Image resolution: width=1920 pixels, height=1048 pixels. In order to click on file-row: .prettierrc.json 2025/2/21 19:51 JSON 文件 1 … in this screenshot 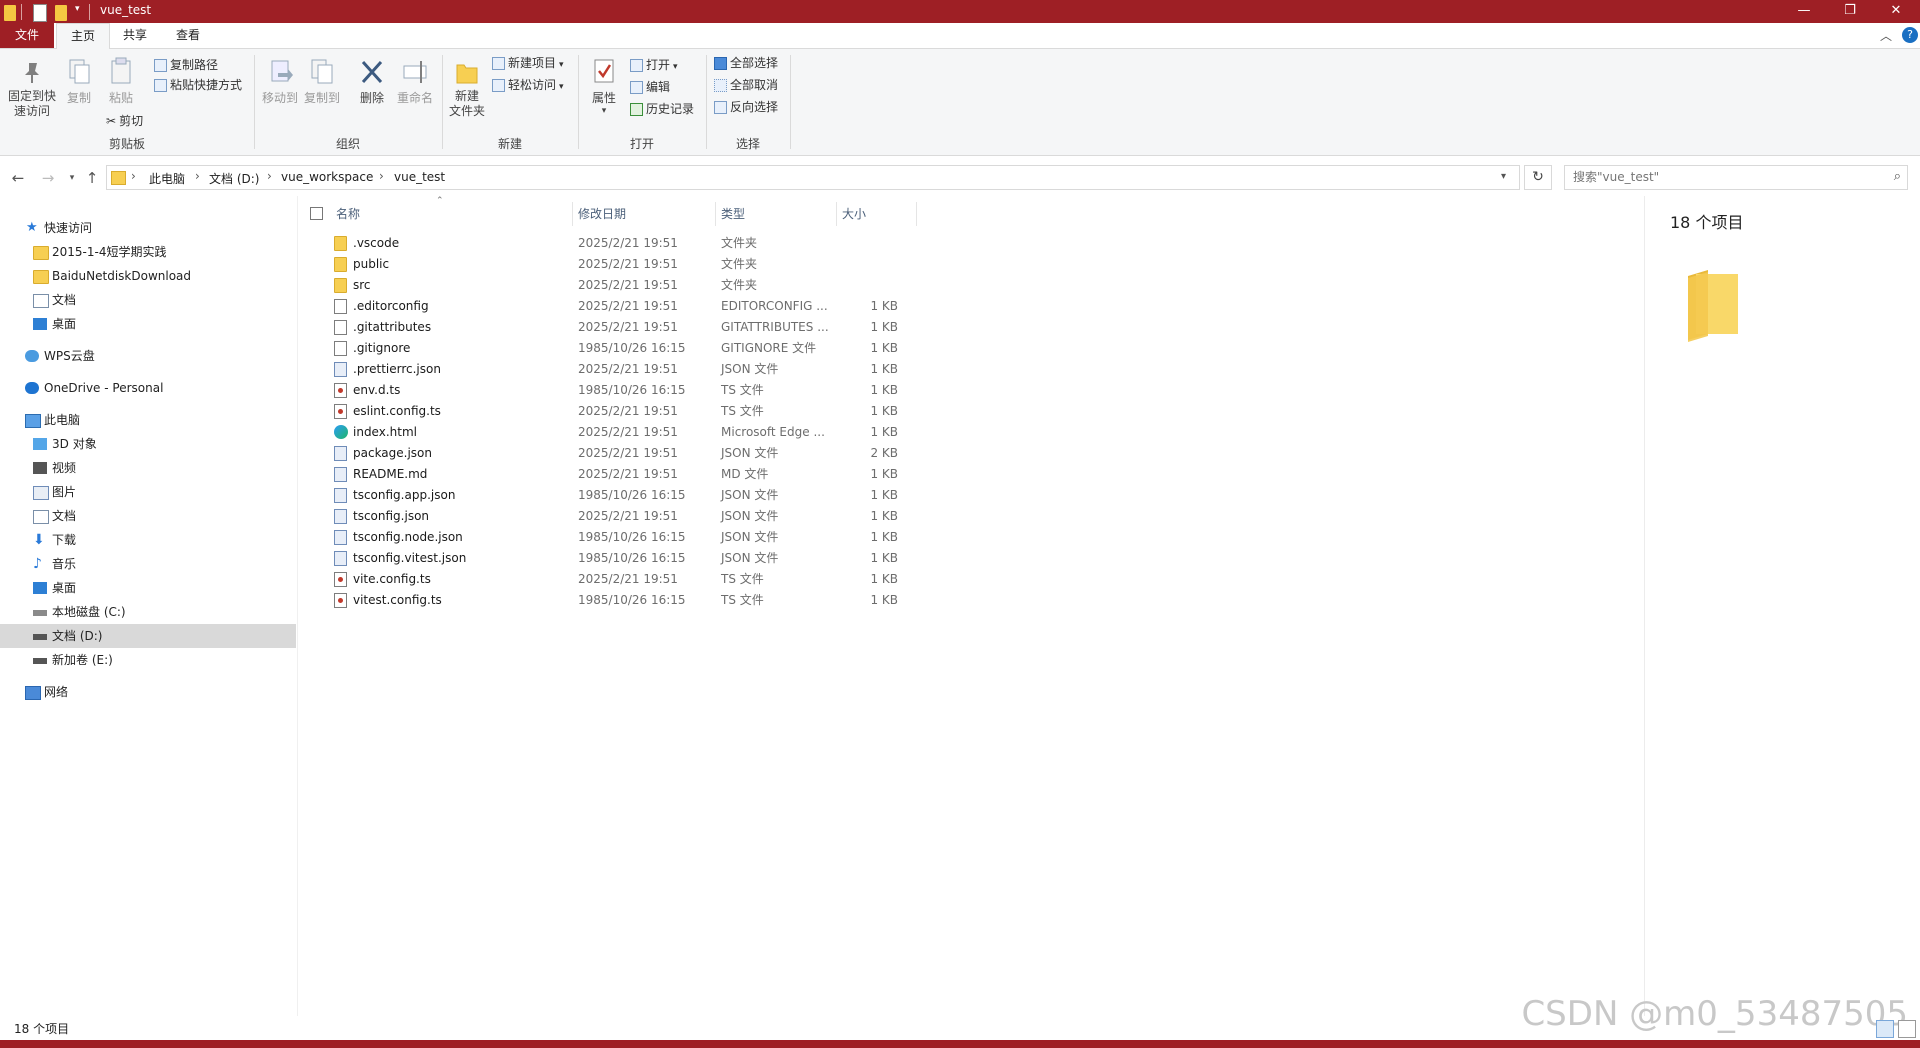, I will do `click(613, 369)`.